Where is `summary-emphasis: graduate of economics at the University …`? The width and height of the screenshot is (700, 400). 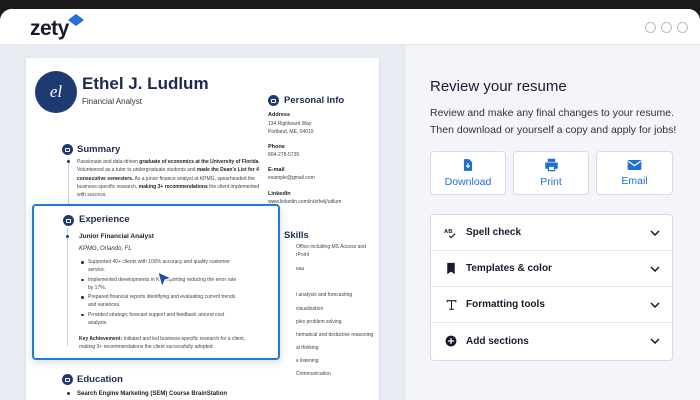 summary-emphasis: graduate of economics at the University … is located at coordinates (199, 162).